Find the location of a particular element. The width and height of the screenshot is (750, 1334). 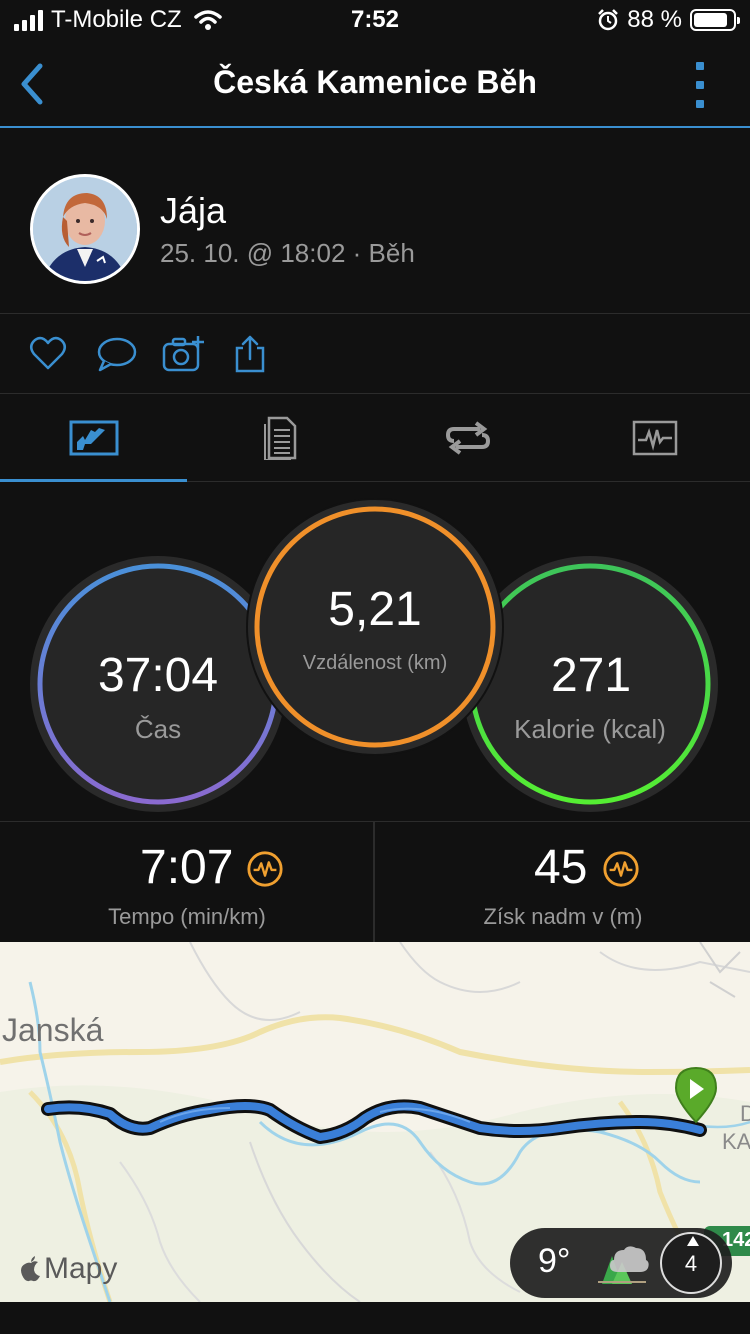

add-photo-button is located at coordinates (183, 354).